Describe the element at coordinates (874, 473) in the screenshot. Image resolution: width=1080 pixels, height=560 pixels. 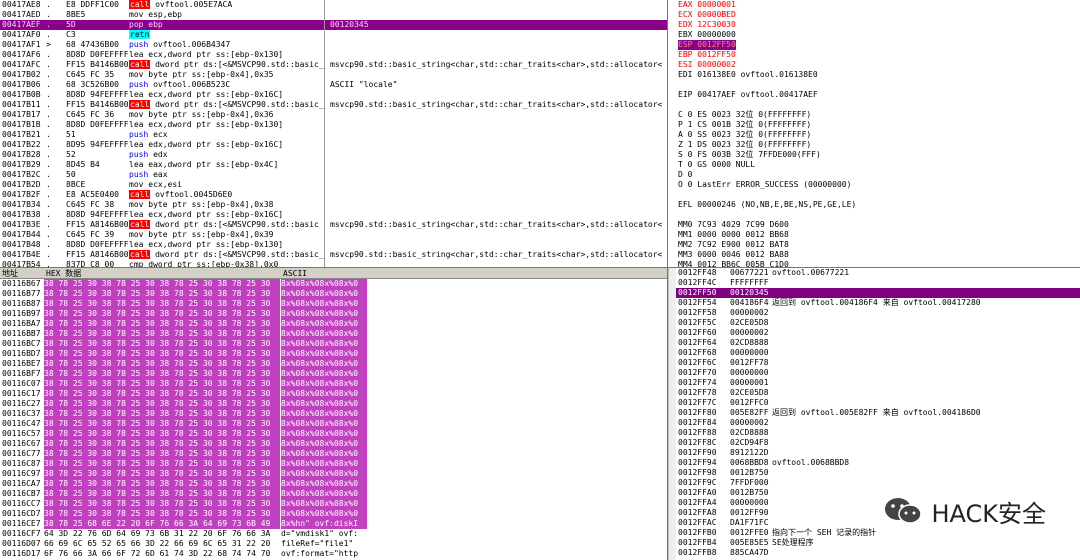
I see `stack-row: 0012FF98 0012B750` at that location.